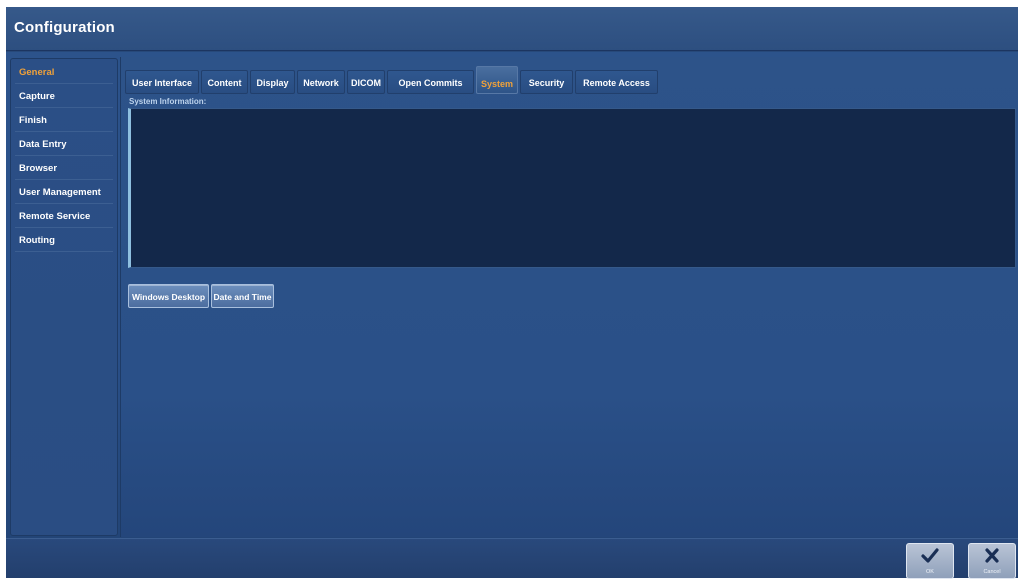 This screenshot has height=579, width=1024. I want to click on ok-button: OK, so click(930, 561).